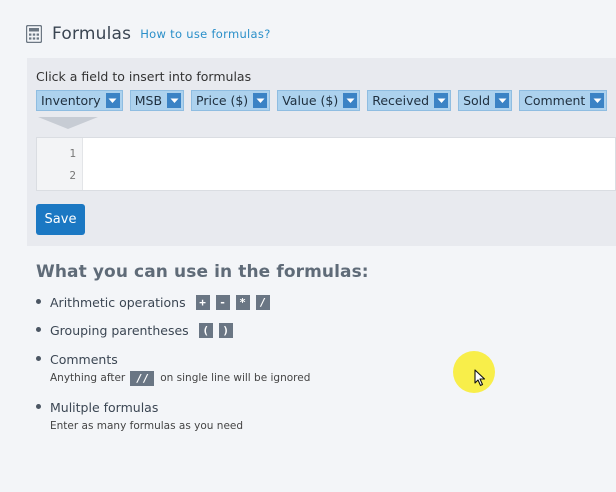  I want to click on help-item-label: Comments, so click(84, 359).